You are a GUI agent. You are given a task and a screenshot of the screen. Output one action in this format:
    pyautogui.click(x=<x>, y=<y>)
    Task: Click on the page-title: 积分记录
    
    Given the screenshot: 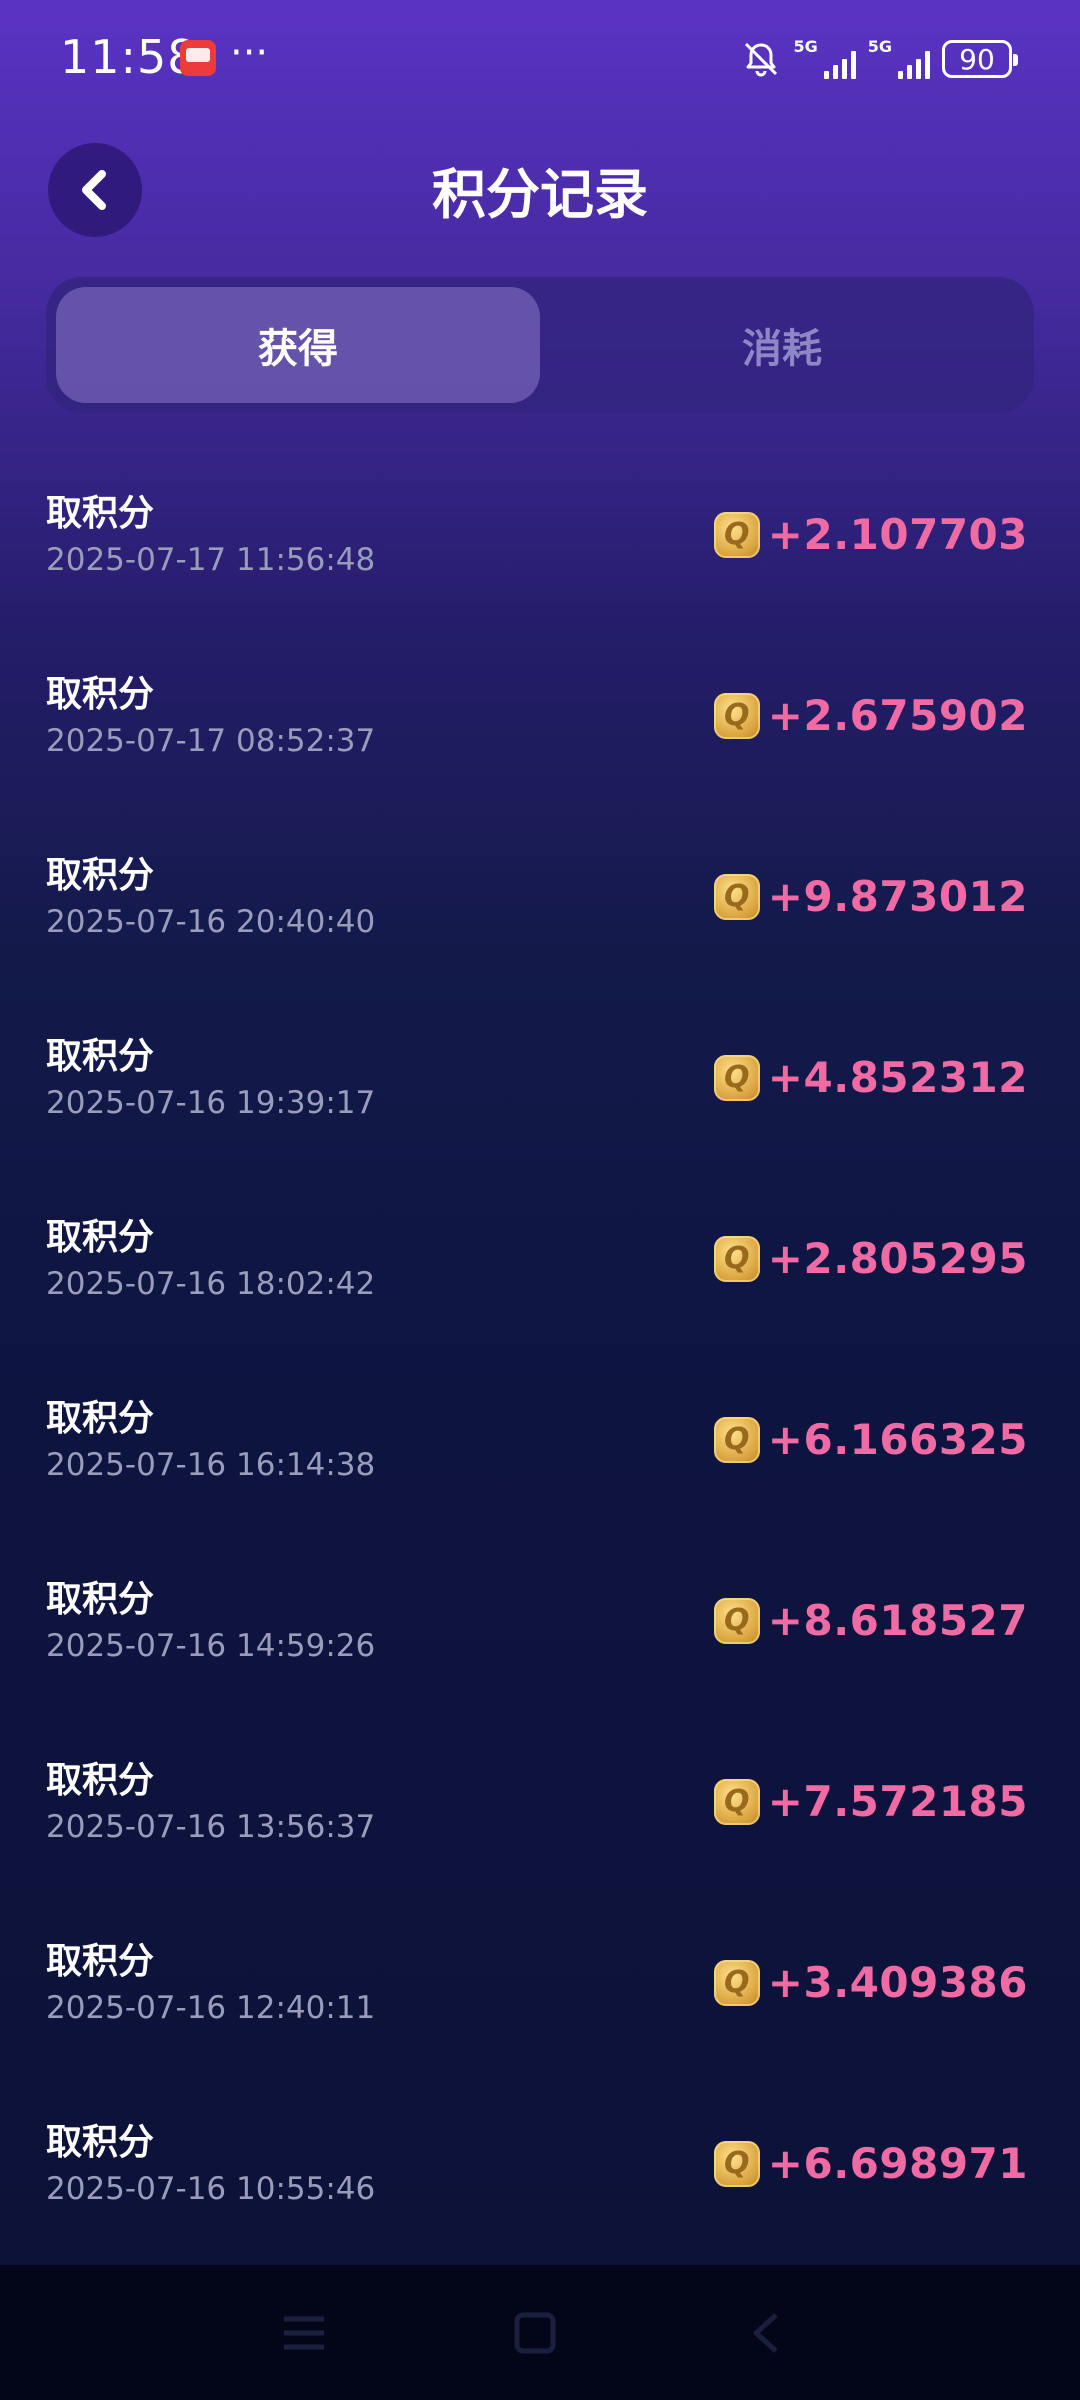 What is the action you would take?
    pyautogui.click(x=540, y=194)
    